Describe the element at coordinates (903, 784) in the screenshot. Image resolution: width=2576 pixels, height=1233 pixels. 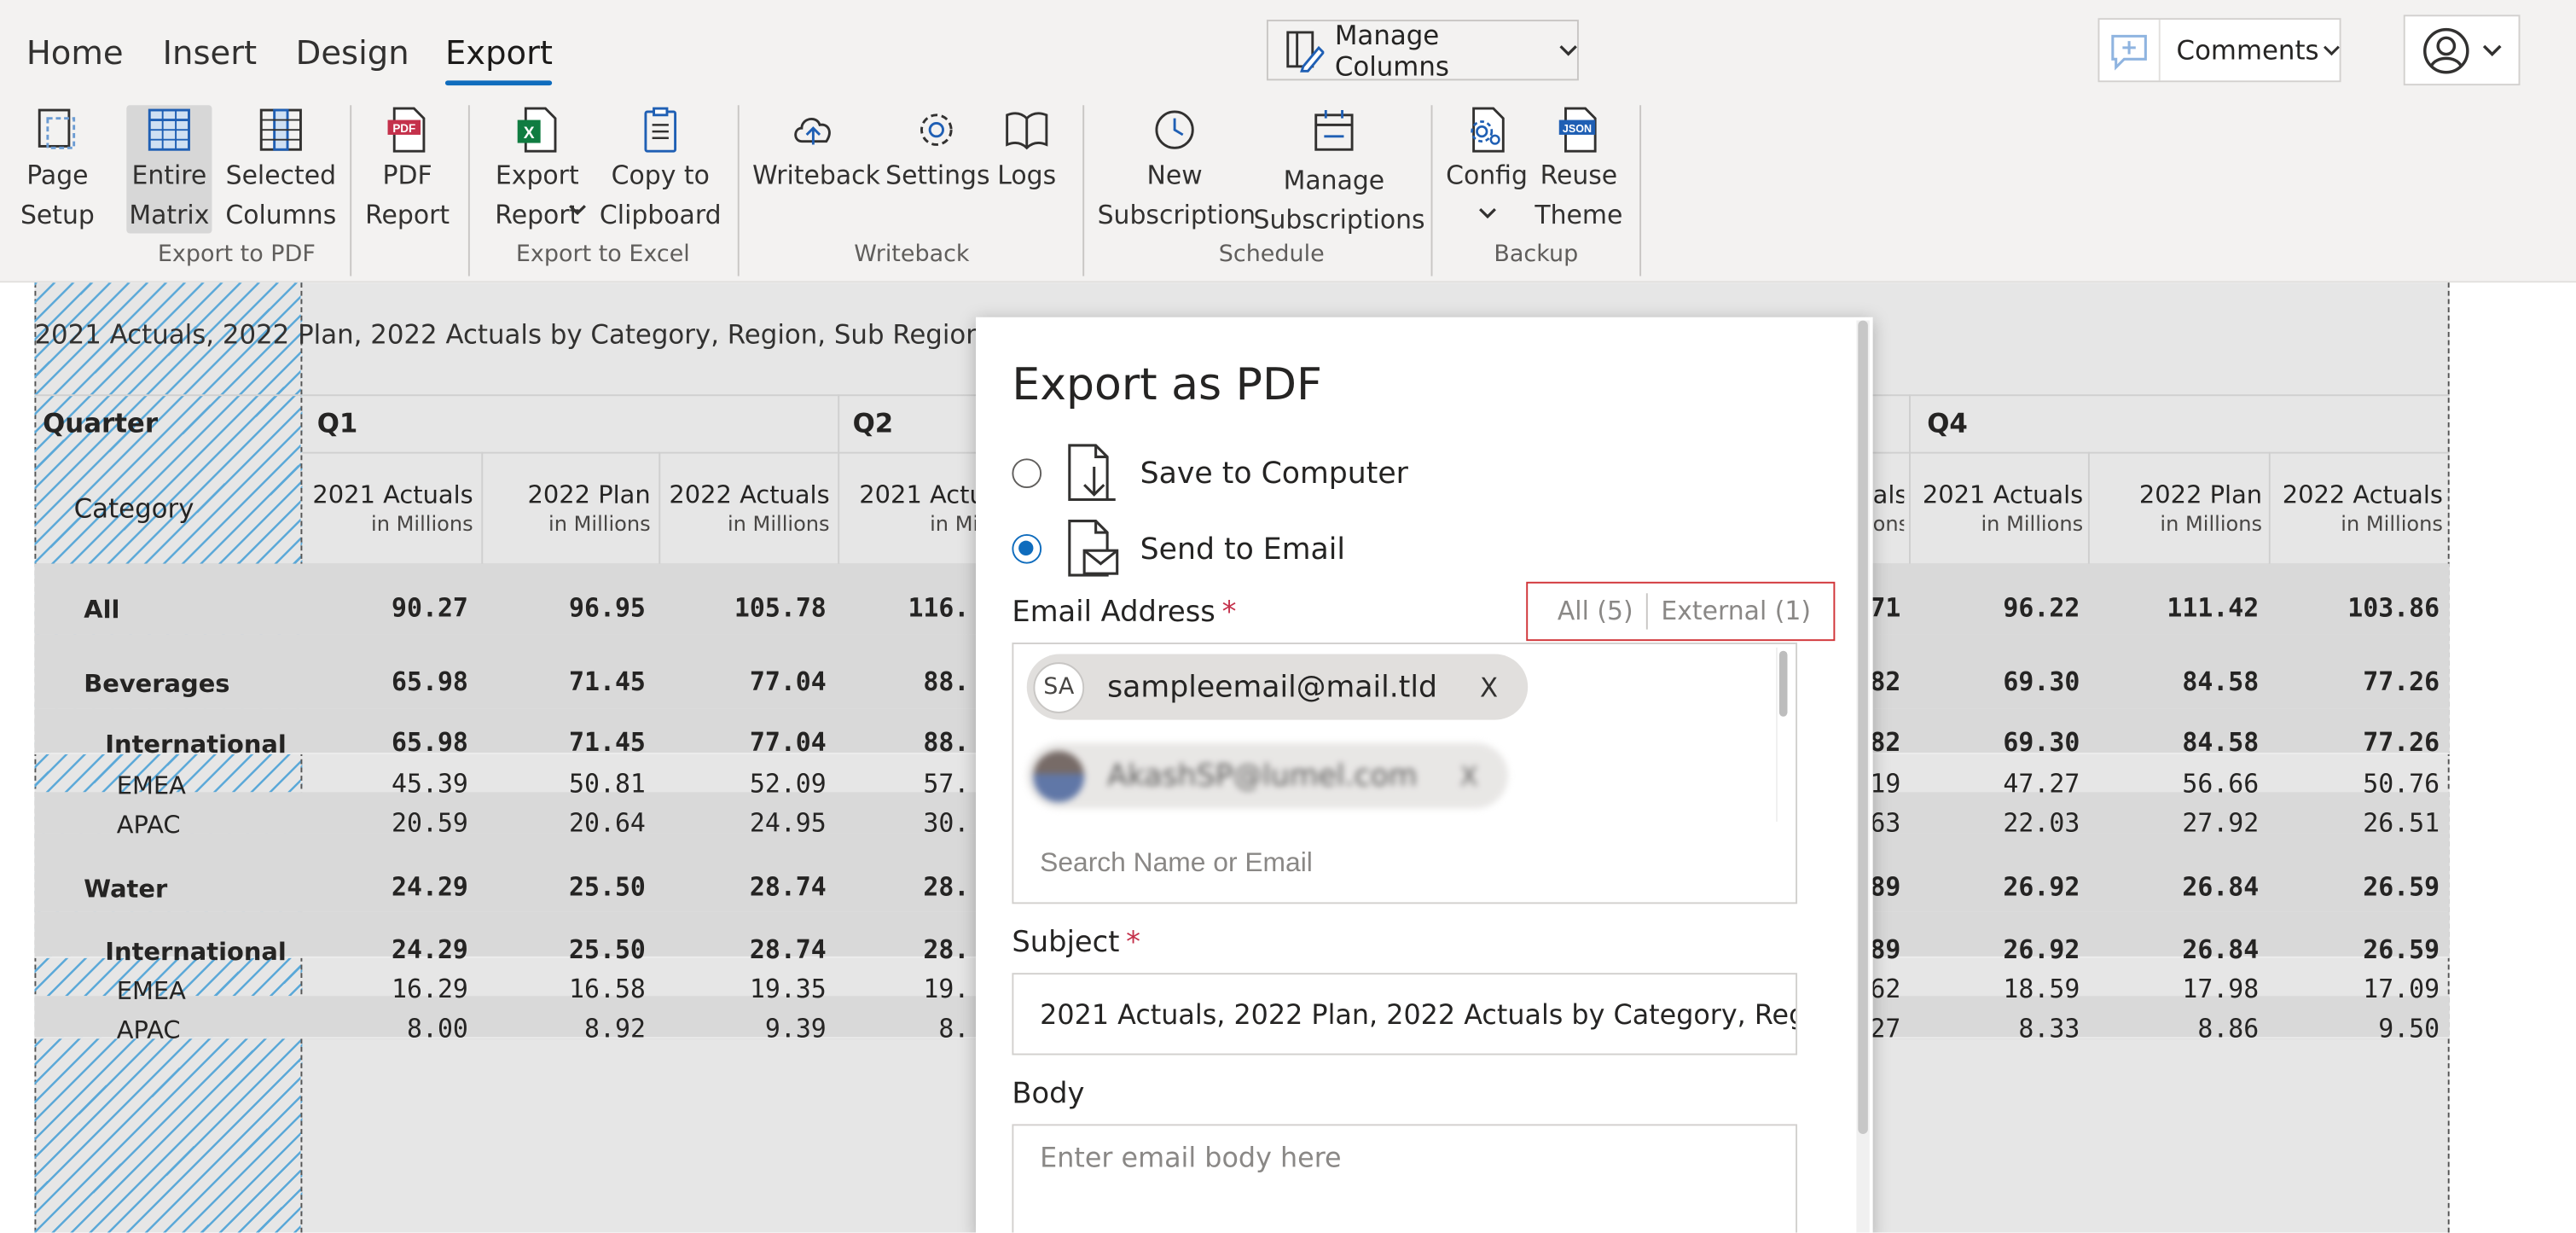
I see `matrix-cell: 57.` at that location.